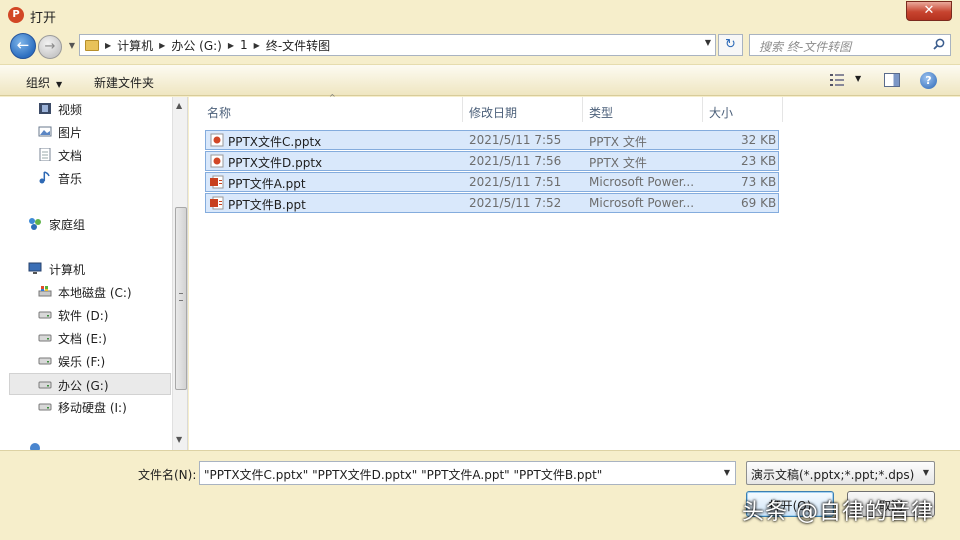 The image size is (960, 540). I want to click on file-date: 2021/5/11 7:51, so click(515, 182).